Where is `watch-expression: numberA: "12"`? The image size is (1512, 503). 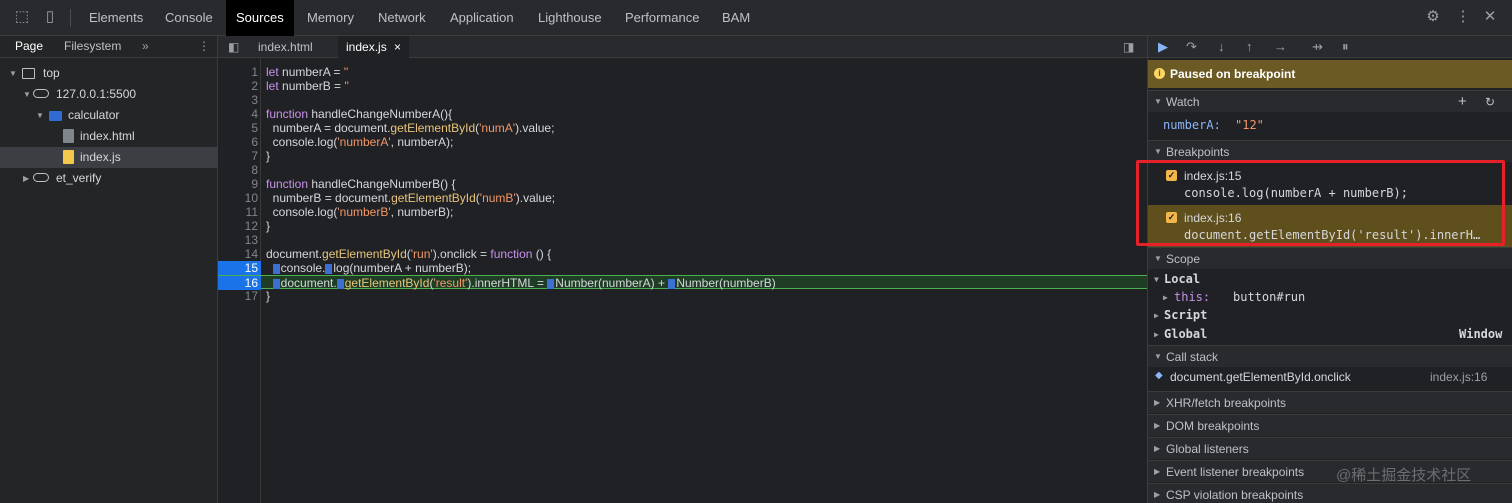
watch-expression: numberA: "12" is located at coordinates (1330, 128).